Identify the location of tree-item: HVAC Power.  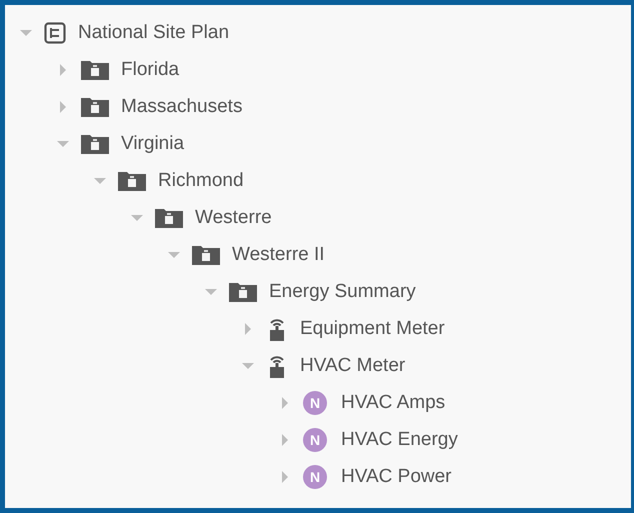
(396, 477).